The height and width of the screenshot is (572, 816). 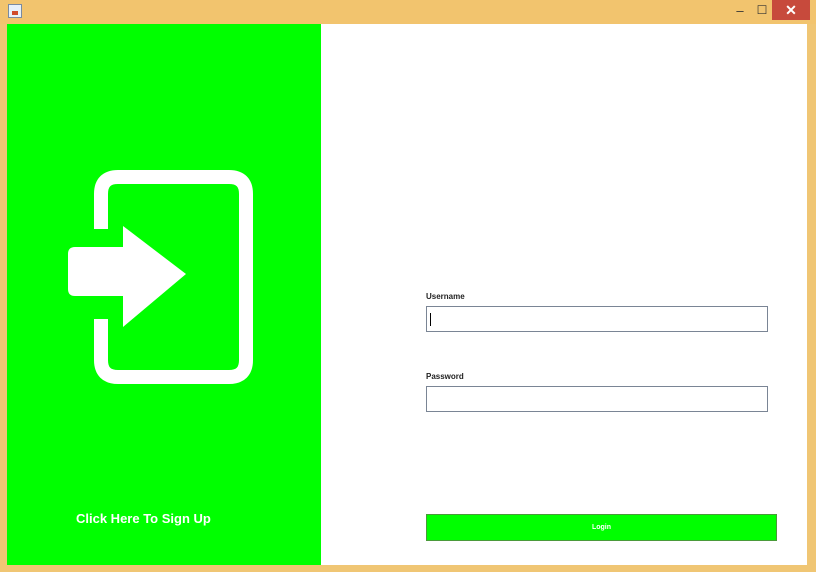 What do you see at coordinates (445, 376) in the screenshot?
I see `password-label: Password` at bounding box center [445, 376].